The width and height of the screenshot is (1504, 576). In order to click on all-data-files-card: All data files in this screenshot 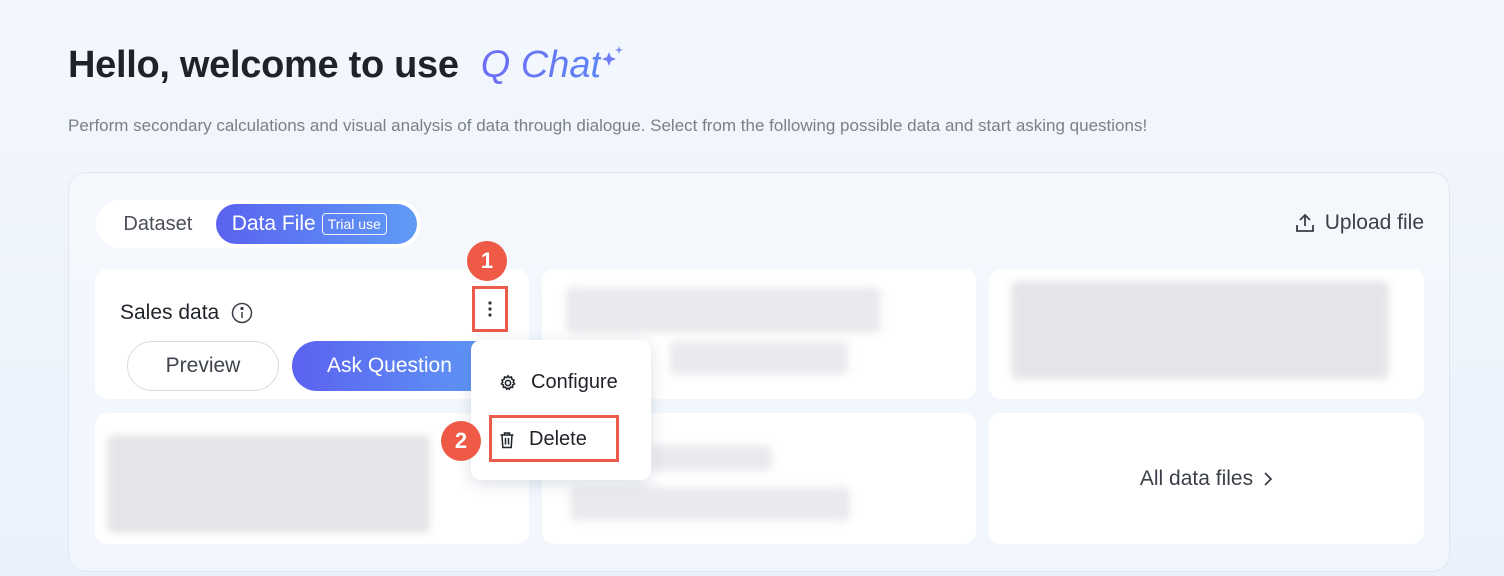, I will do `click(1206, 478)`.